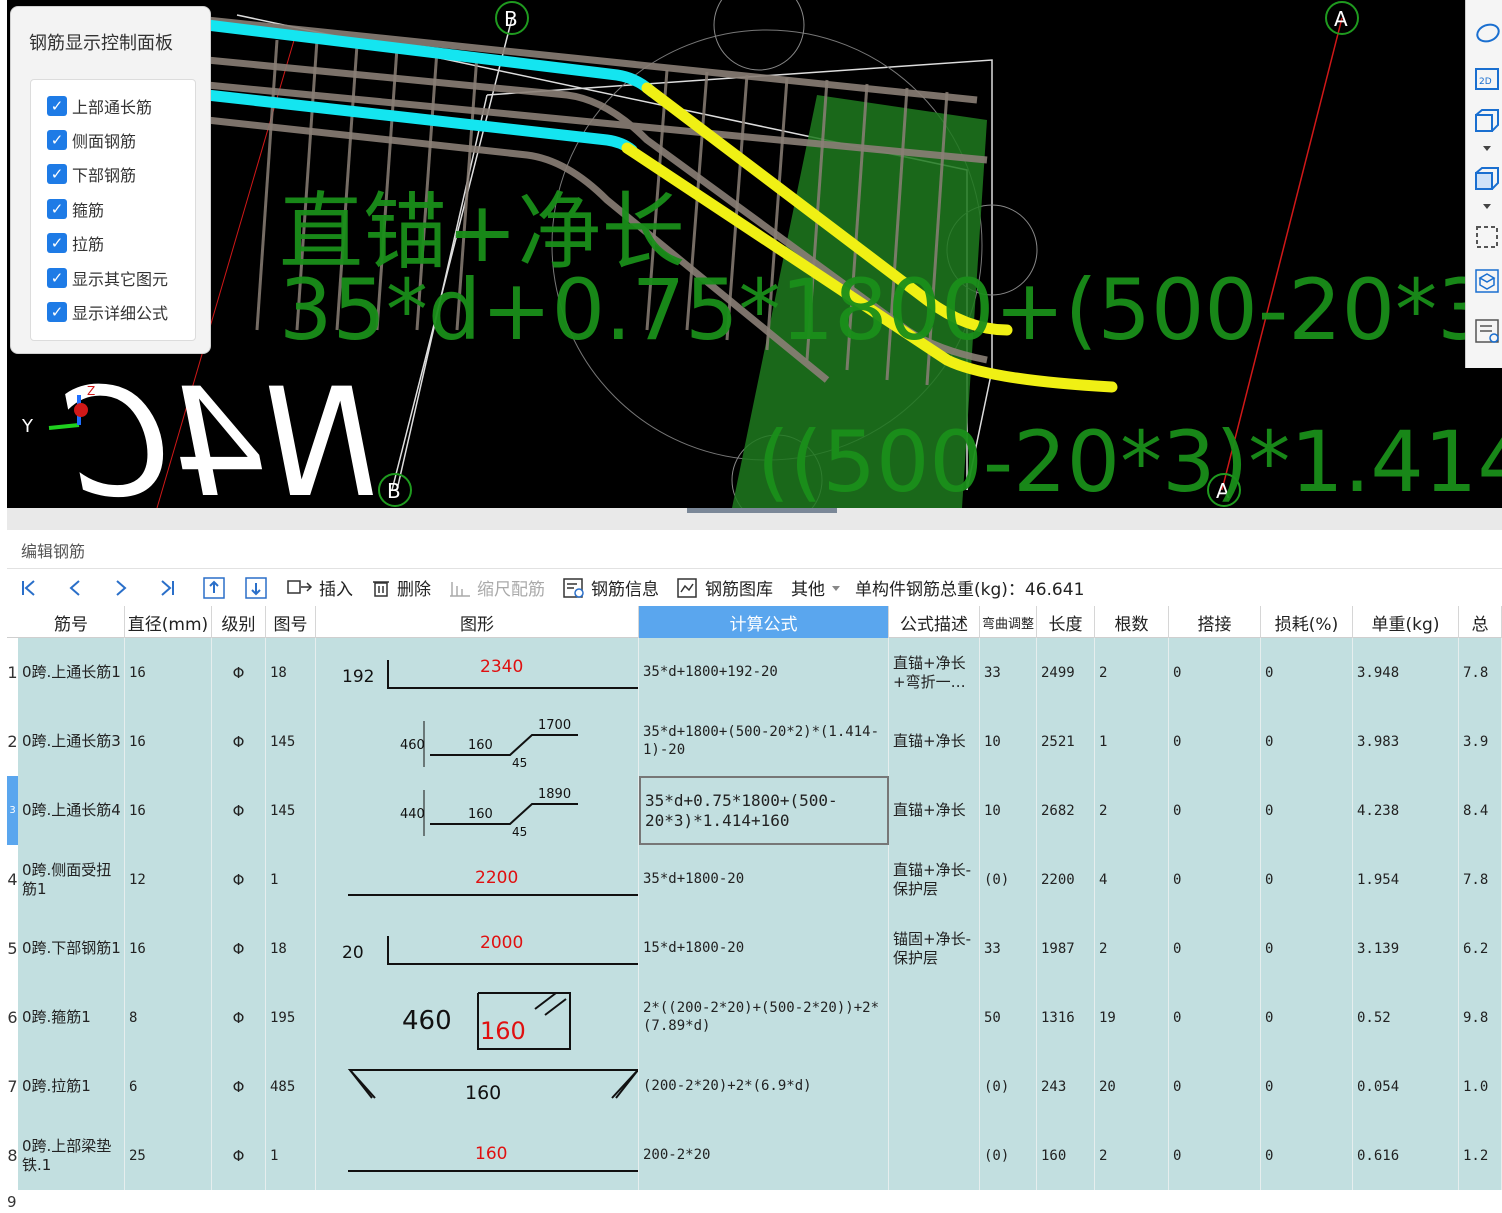 This screenshot has width=1502, height=1213. What do you see at coordinates (1487, 149) in the screenshot?
I see `chevron-down-icon` at bounding box center [1487, 149].